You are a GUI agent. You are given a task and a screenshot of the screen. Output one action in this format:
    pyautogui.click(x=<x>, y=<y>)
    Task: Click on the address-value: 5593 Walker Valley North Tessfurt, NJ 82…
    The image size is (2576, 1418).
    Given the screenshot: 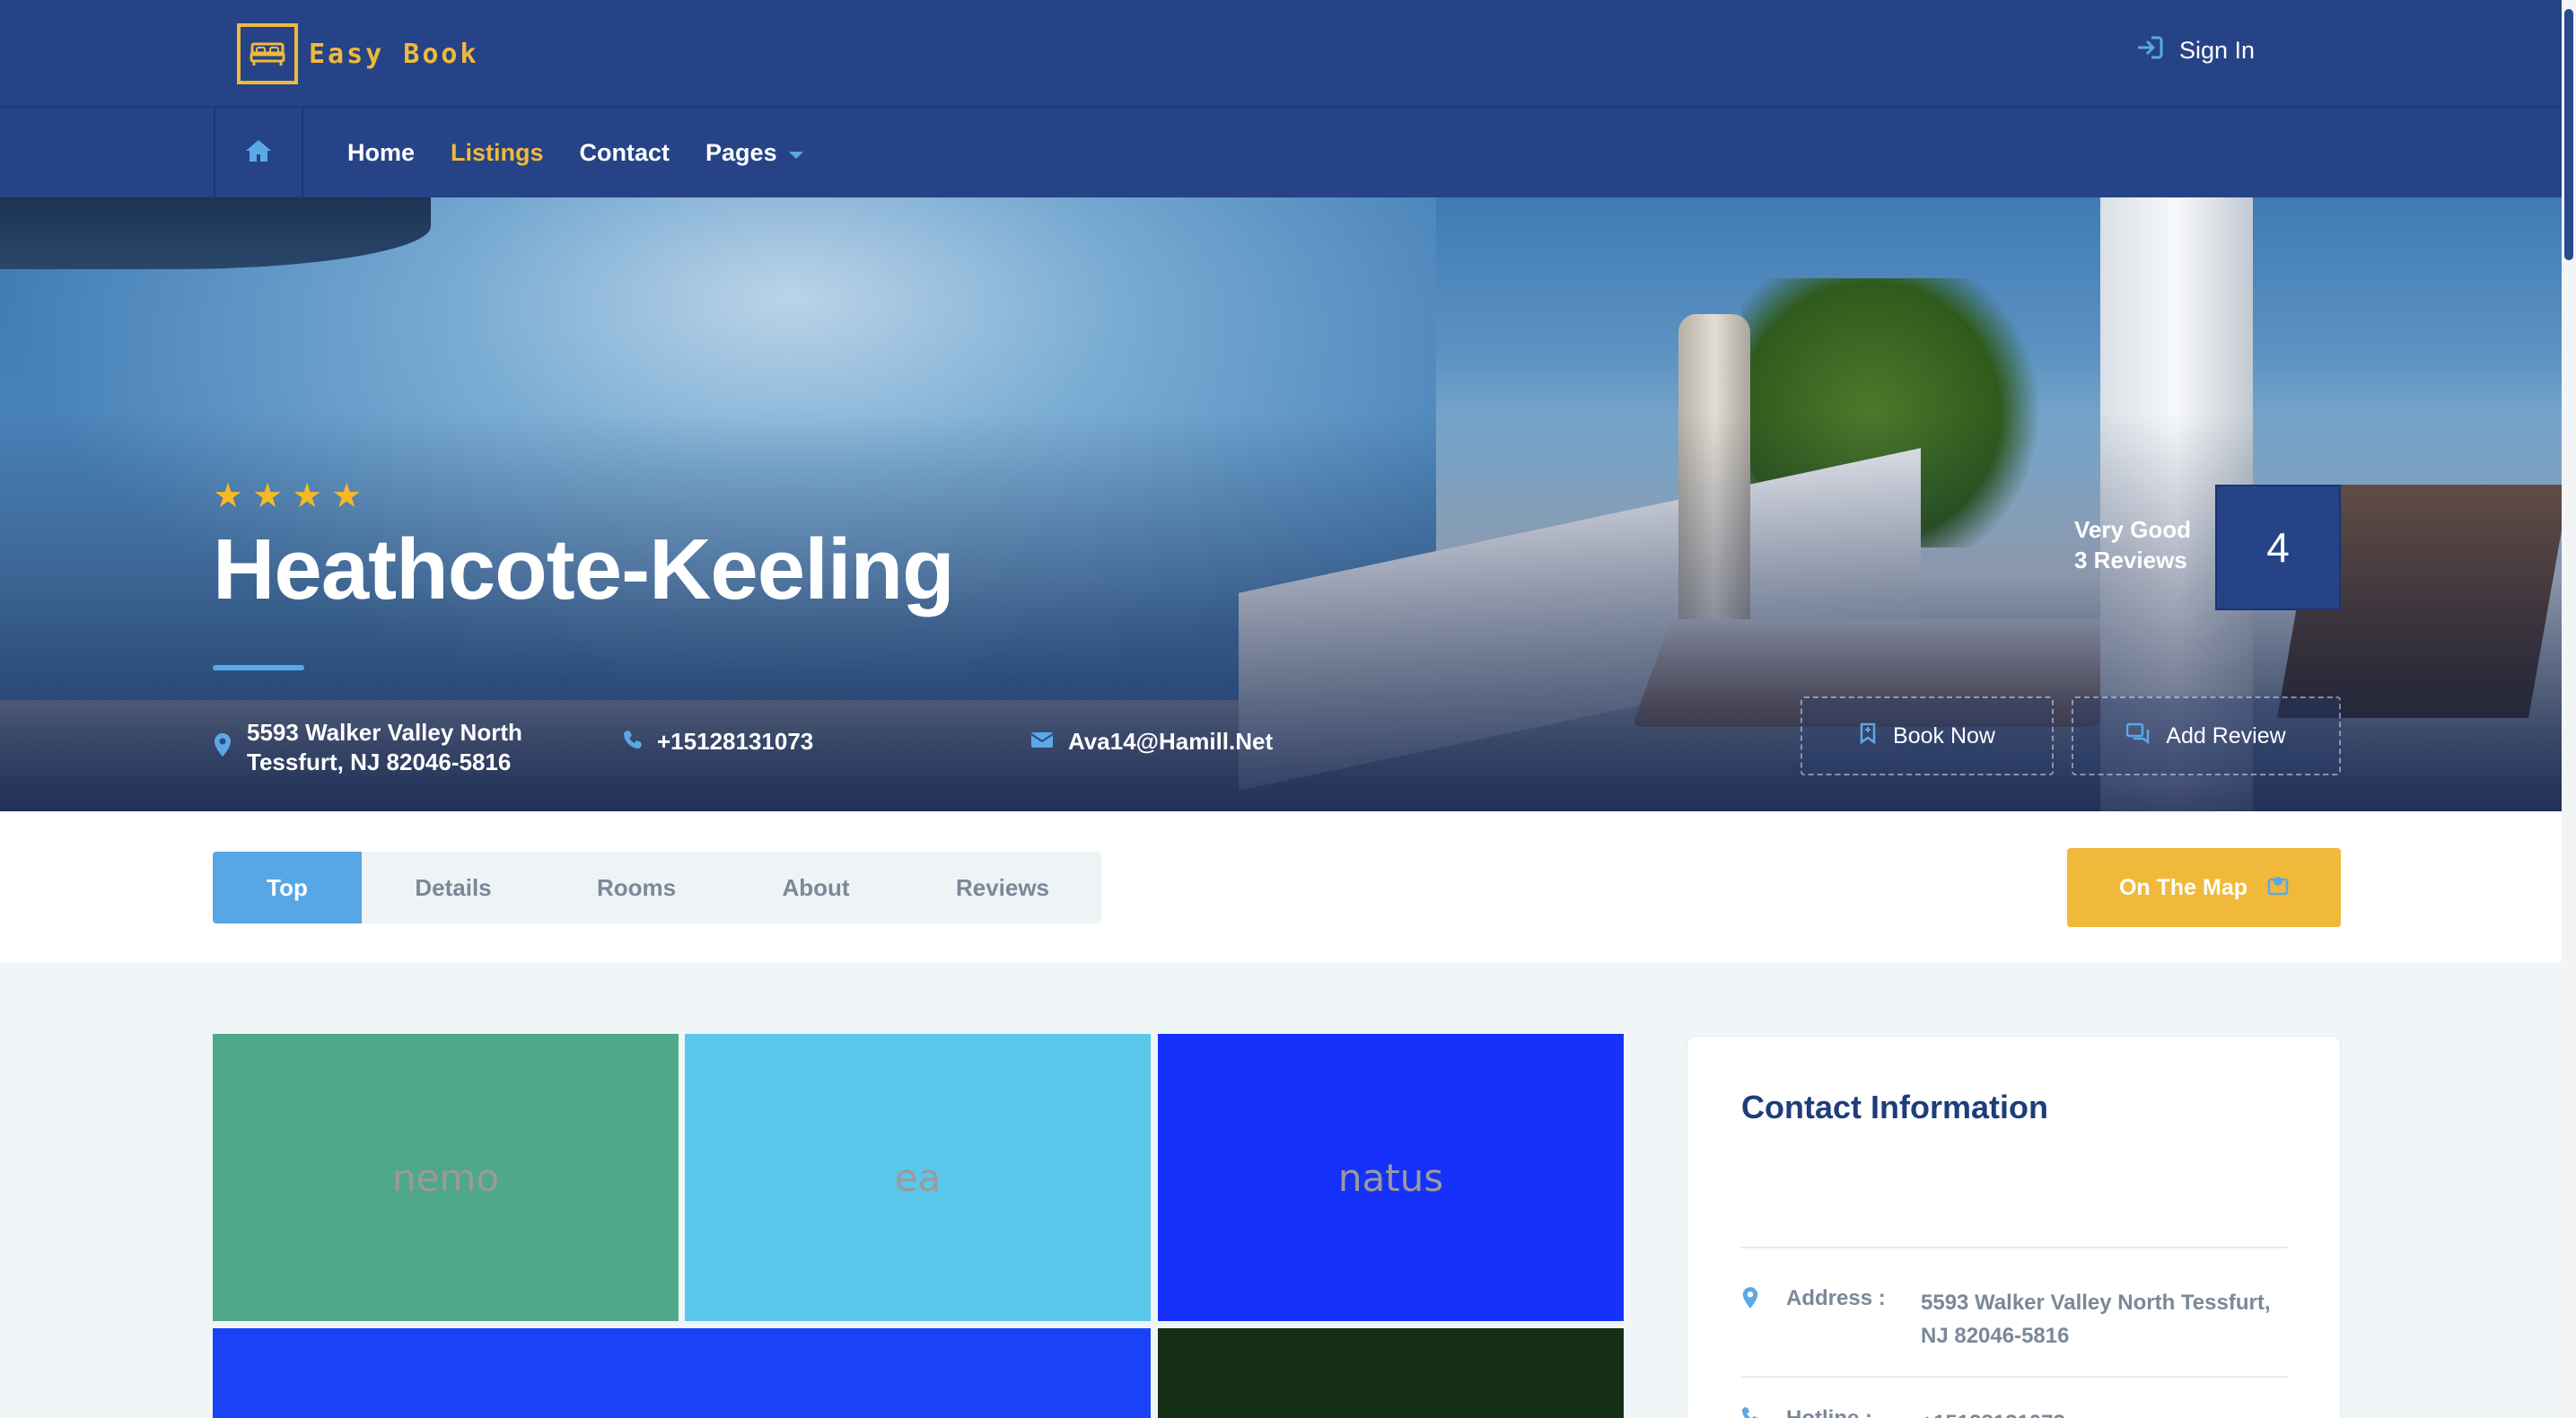 What is the action you would take?
    pyautogui.click(x=2096, y=1320)
    